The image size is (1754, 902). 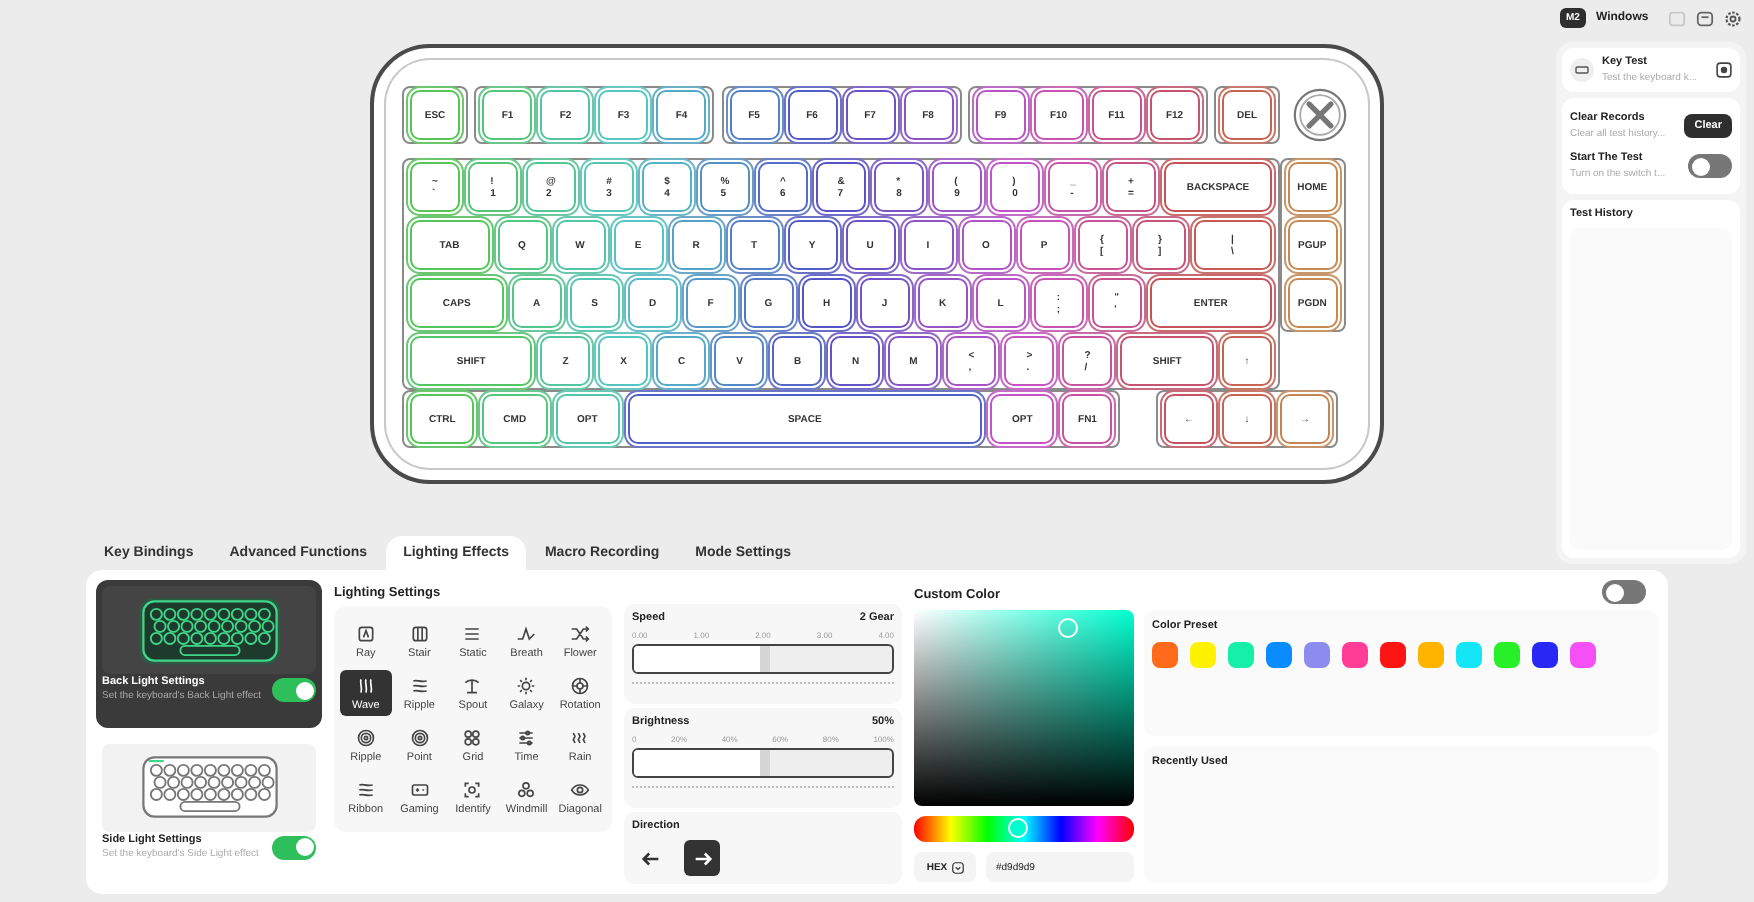 I want to click on record-icon, so click(x=1724, y=70).